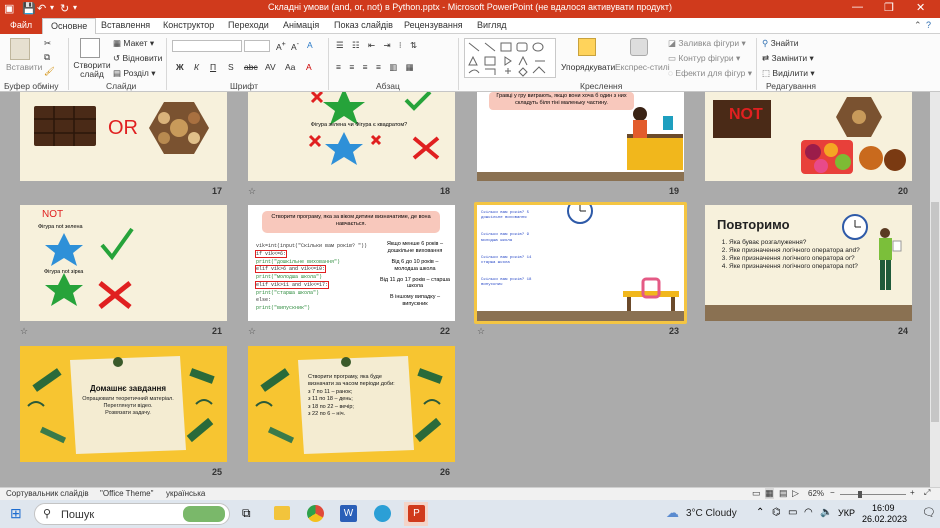  What do you see at coordinates (301, 25) in the screenshot?
I see `tab-animations: Анімація` at bounding box center [301, 25].